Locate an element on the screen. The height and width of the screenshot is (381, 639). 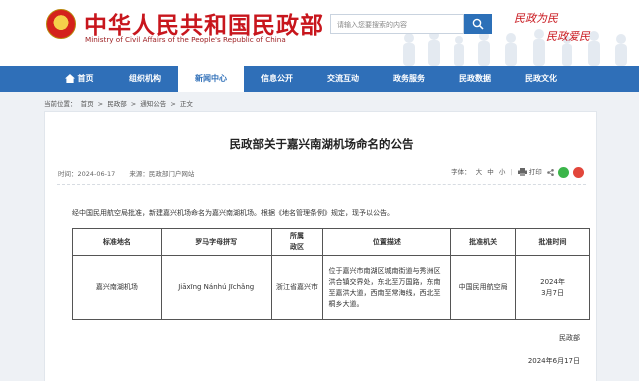
printer-icon is located at coordinates (522, 172).